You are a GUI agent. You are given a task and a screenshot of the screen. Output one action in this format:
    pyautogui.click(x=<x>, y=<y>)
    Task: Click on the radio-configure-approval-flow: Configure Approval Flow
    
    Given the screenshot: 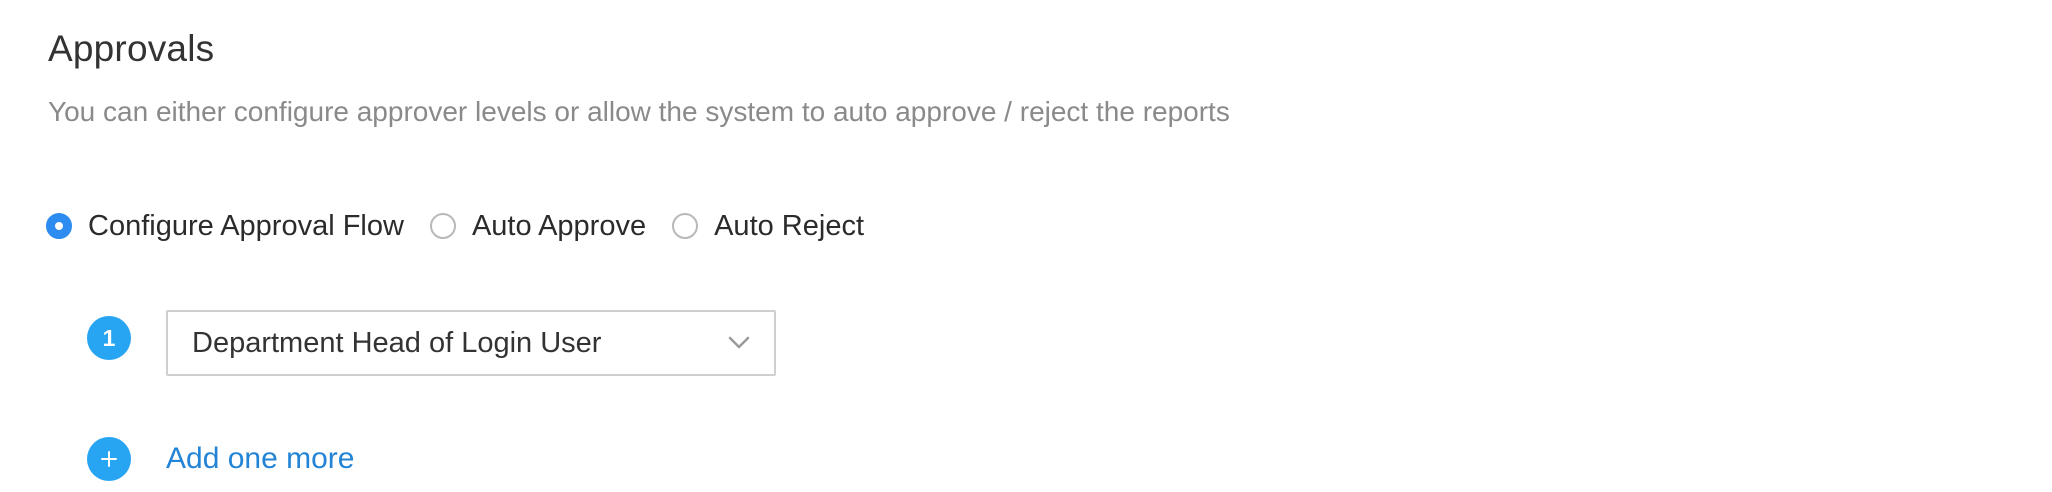 What is the action you would take?
    pyautogui.click(x=225, y=226)
    